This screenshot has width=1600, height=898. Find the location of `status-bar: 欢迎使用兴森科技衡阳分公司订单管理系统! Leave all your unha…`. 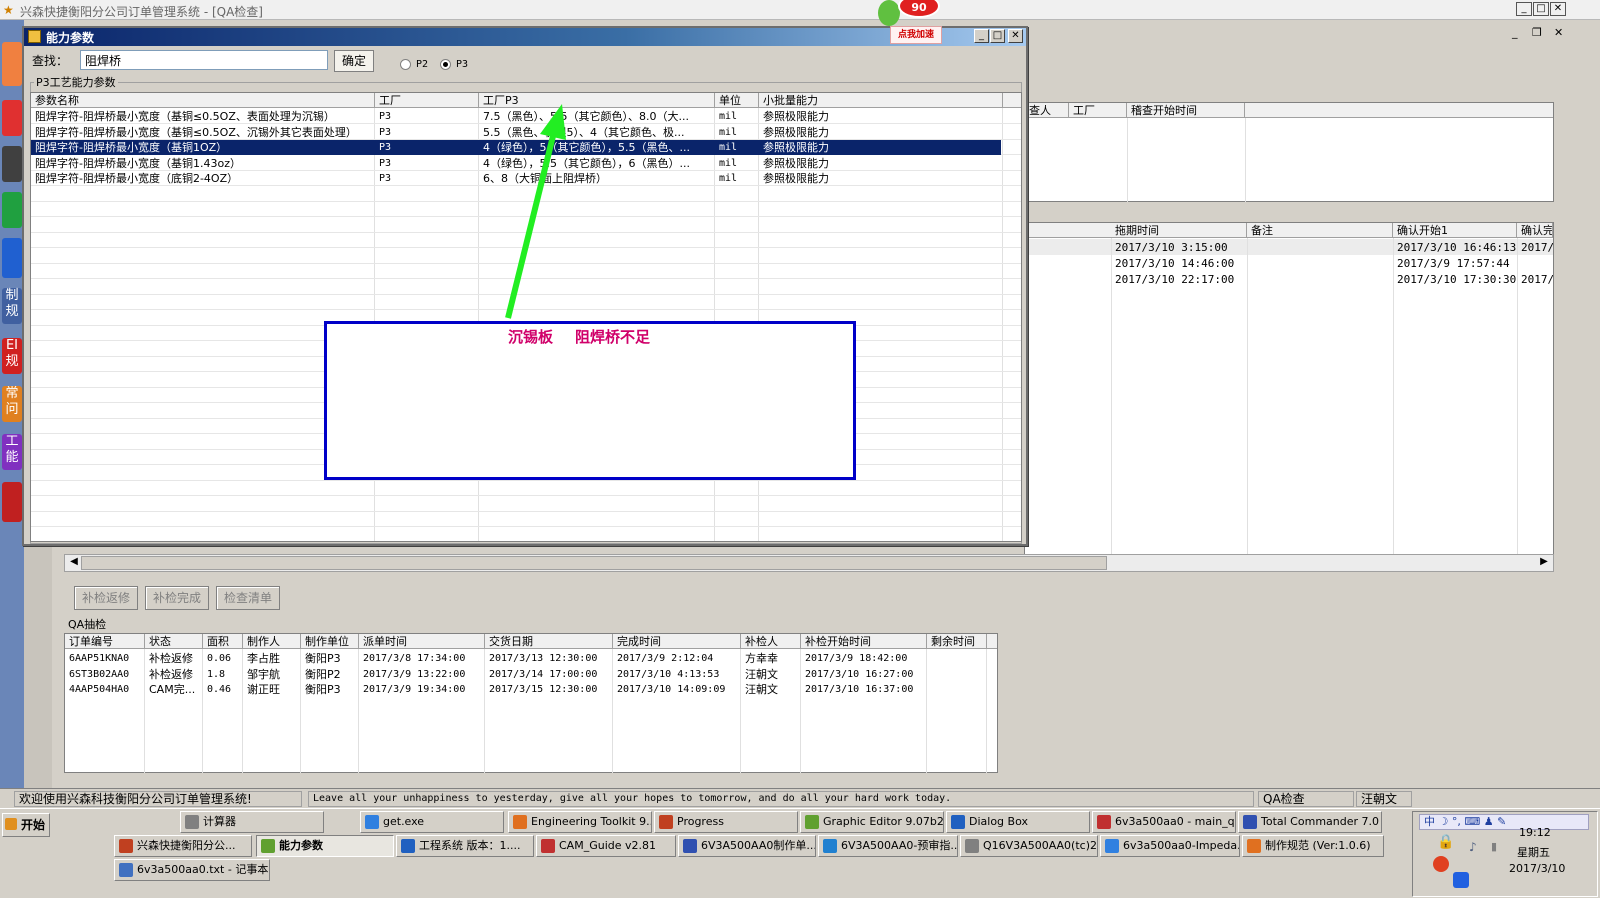

status-bar: 欢迎使用兴森科技衡阳分公司订单管理系统! Leave all your unha… is located at coordinates (800, 798).